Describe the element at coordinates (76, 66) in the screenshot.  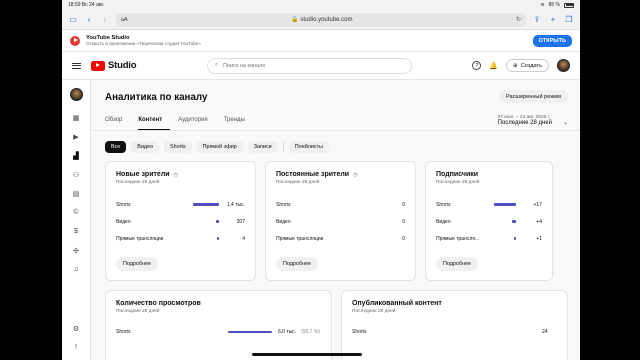
I see `menu-icon` at that location.